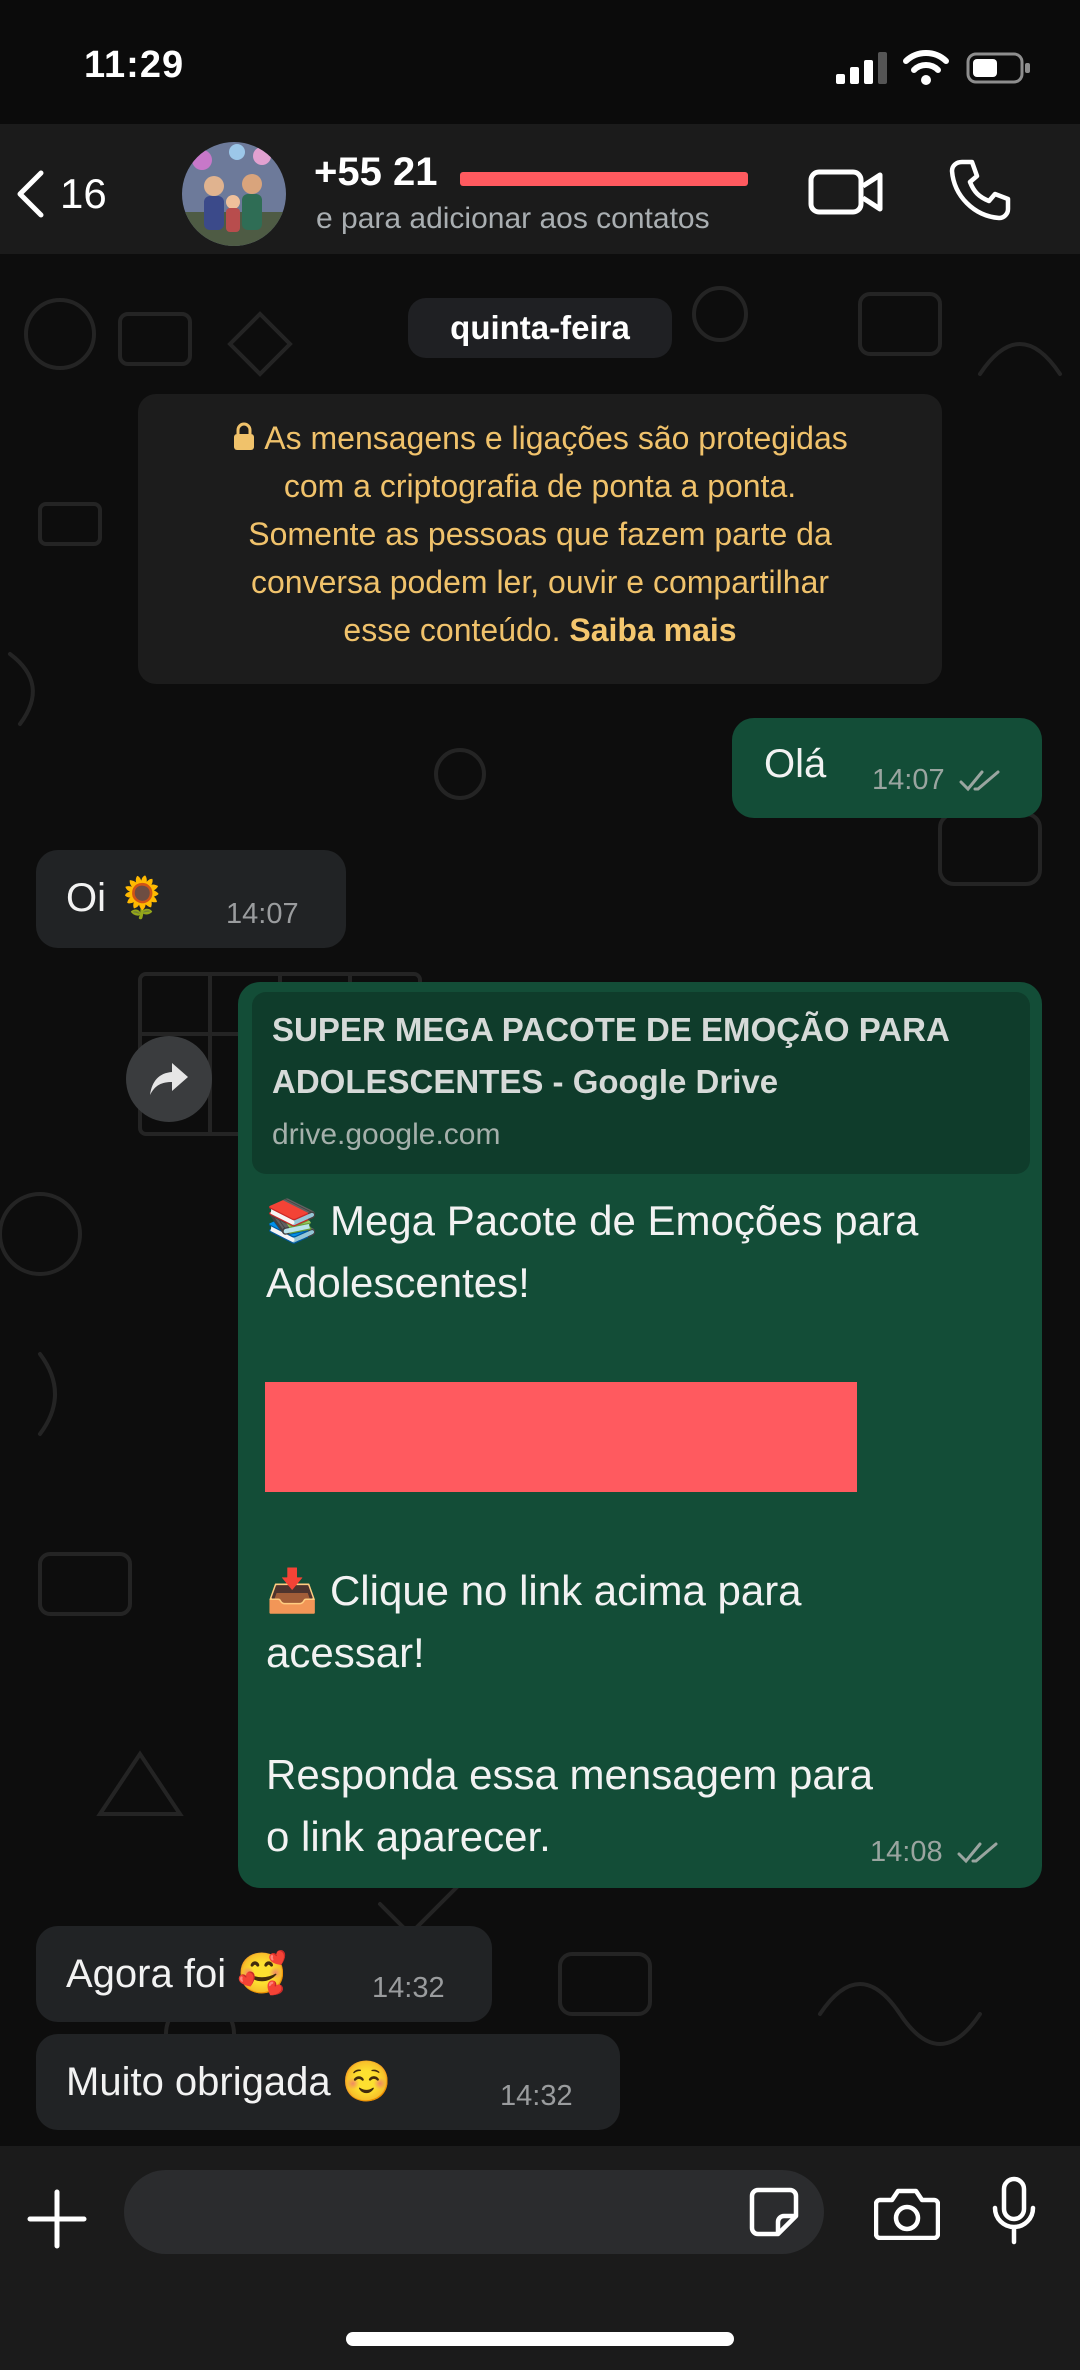 Image resolution: width=1080 pixels, height=2370 pixels. What do you see at coordinates (540, 486) in the screenshot?
I see `encryption-line: com a criptografia de ponta a ponta.` at bounding box center [540, 486].